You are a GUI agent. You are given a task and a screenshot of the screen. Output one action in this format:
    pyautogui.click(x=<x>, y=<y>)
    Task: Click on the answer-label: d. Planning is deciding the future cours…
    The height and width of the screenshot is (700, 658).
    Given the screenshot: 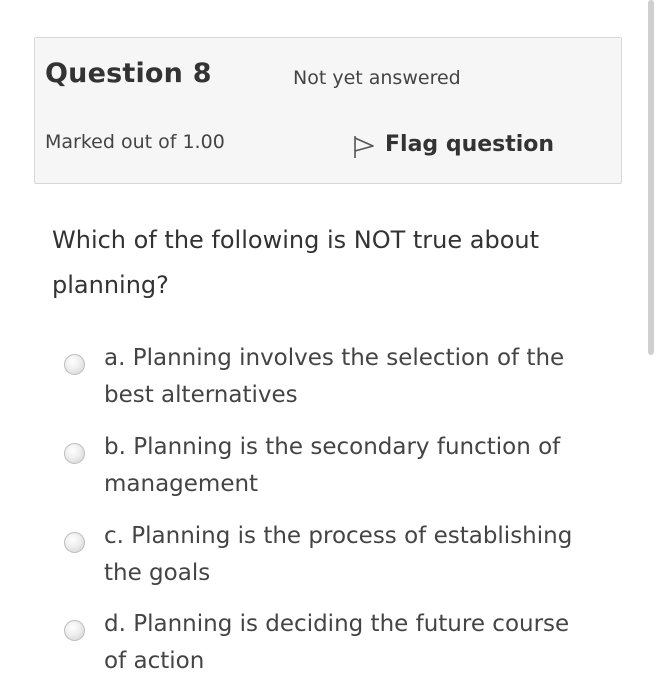 What is the action you would take?
    pyautogui.click(x=337, y=642)
    